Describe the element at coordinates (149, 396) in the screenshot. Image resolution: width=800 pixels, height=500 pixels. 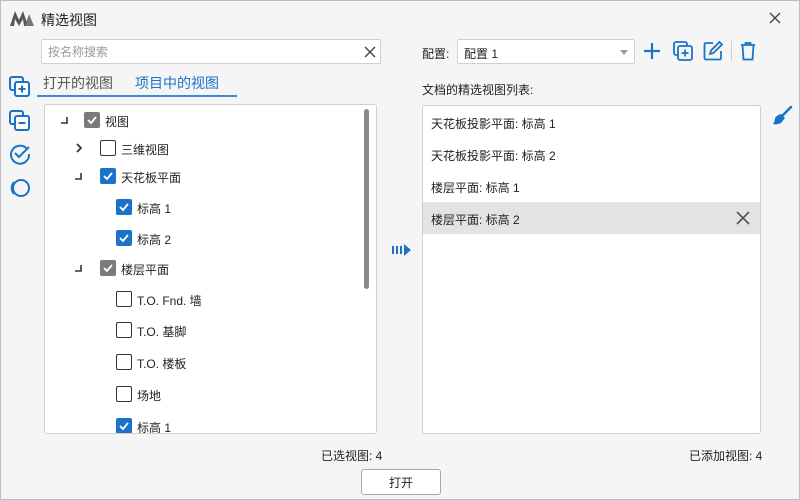
I see `tree-item-label: 场地` at that location.